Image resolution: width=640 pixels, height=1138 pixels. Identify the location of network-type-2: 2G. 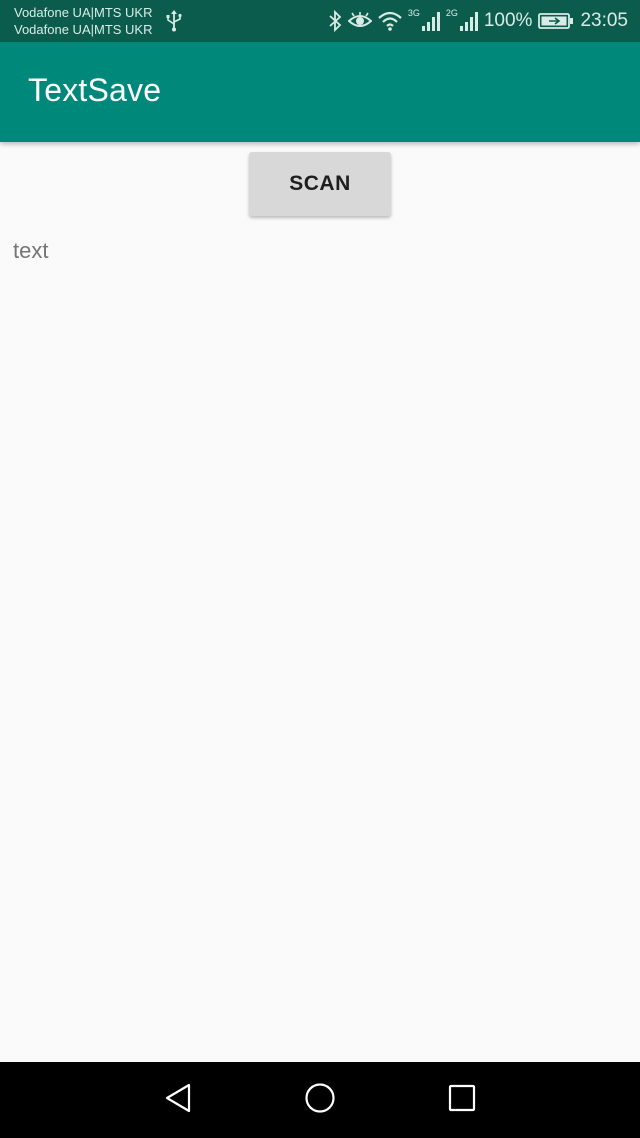
(451, 13).